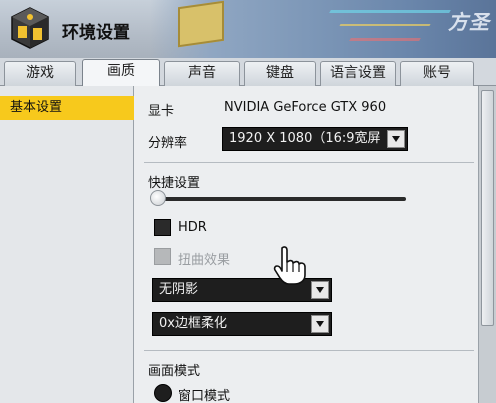 The height and width of the screenshot is (403, 496). What do you see at coordinates (158, 198) in the screenshot?
I see `quick-settings-slider-handle` at bounding box center [158, 198].